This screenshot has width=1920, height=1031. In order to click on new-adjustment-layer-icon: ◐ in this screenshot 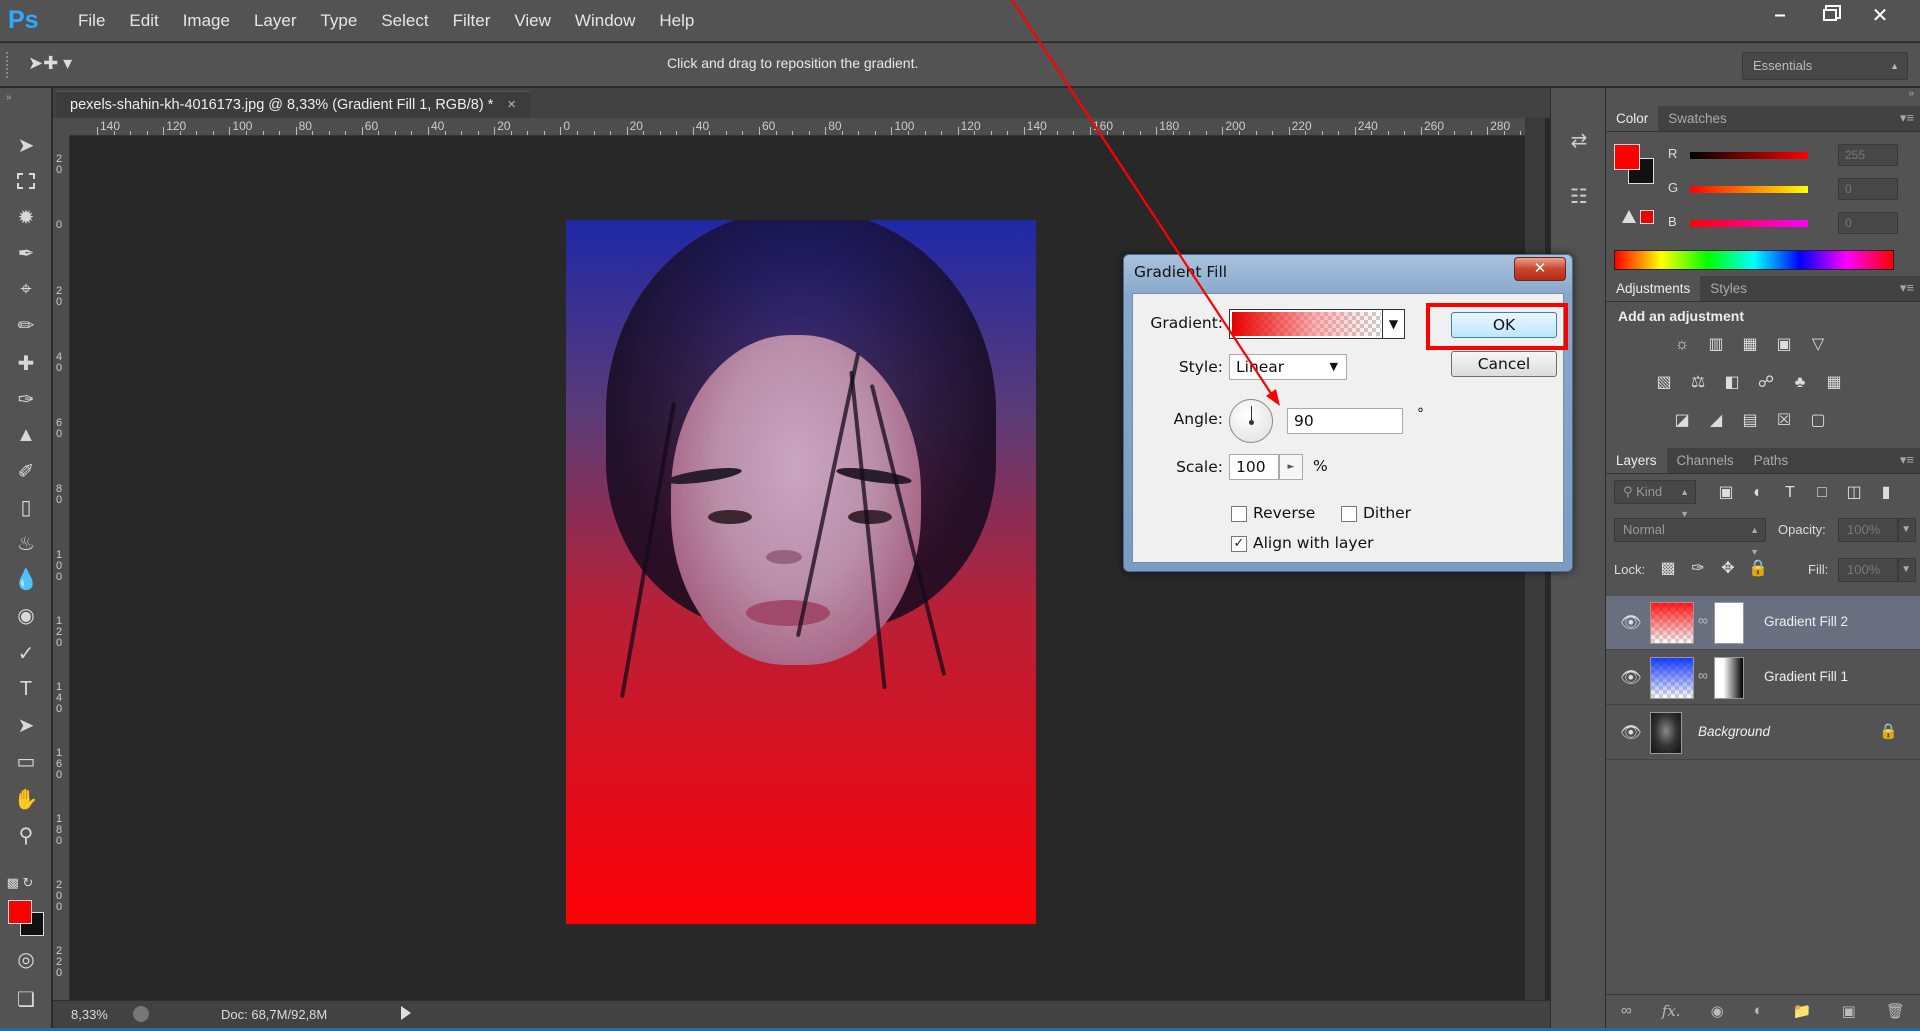, I will do `click(1758, 1010)`.